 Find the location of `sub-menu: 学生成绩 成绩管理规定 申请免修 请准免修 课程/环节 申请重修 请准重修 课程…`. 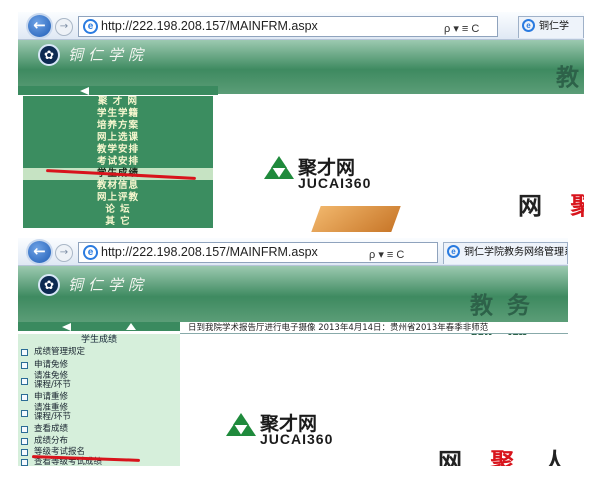

sub-menu: 学生成绩 成绩管理规定 申请免修 请准免修 课程/环节 申请重修 请准重修 课程… is located at coordinates (99, 400).